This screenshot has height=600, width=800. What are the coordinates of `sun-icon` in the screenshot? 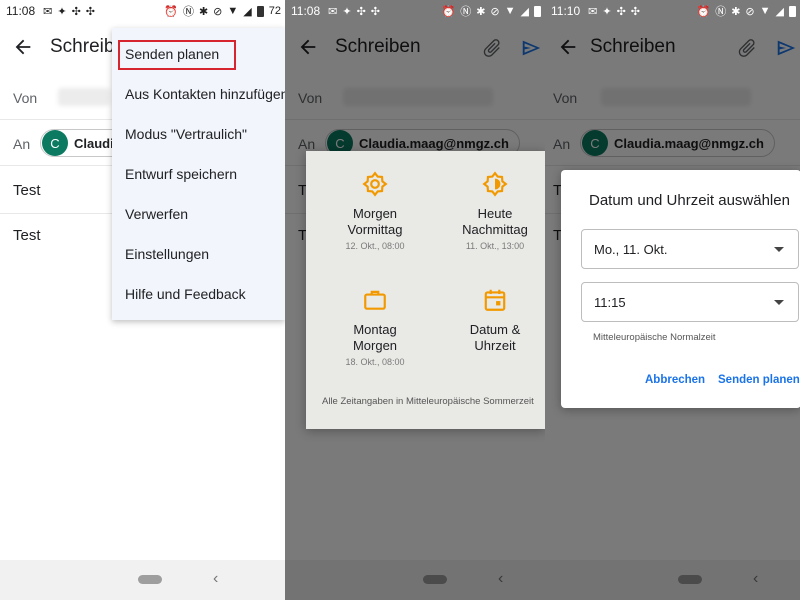 It's located at (375, 184).